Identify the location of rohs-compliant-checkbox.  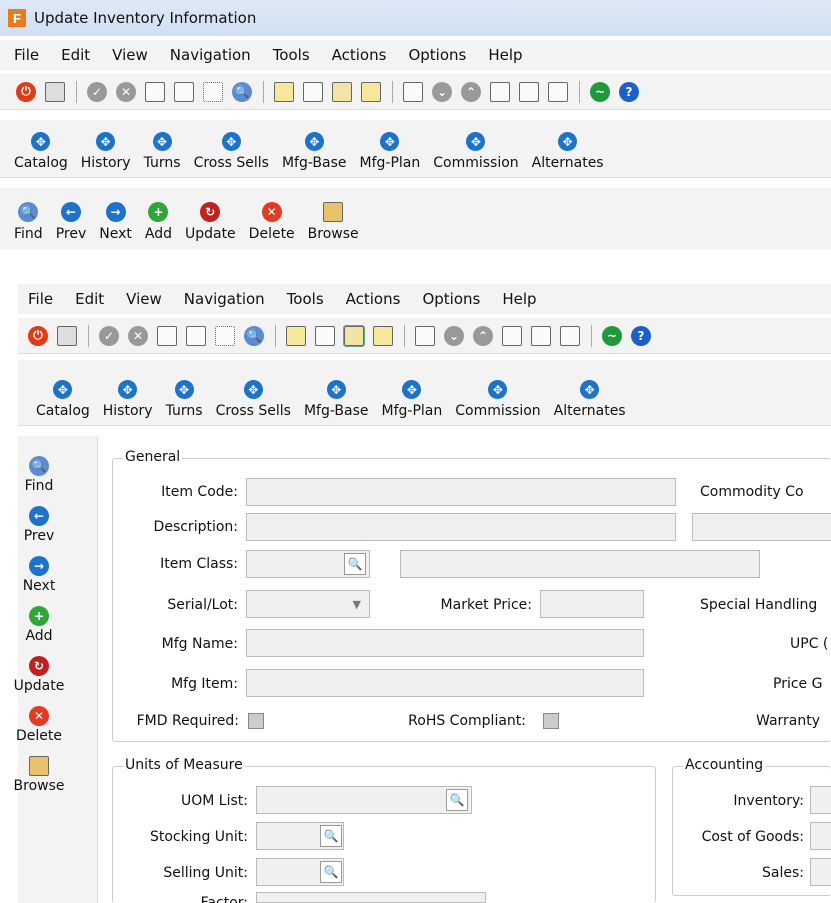
(551, 721).